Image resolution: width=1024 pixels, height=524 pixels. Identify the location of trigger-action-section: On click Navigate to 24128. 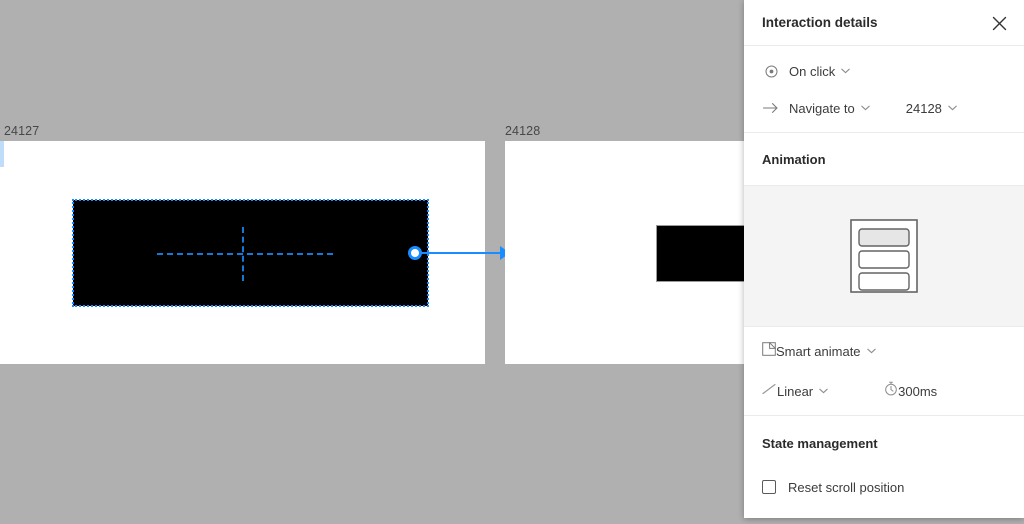
(884, 89).